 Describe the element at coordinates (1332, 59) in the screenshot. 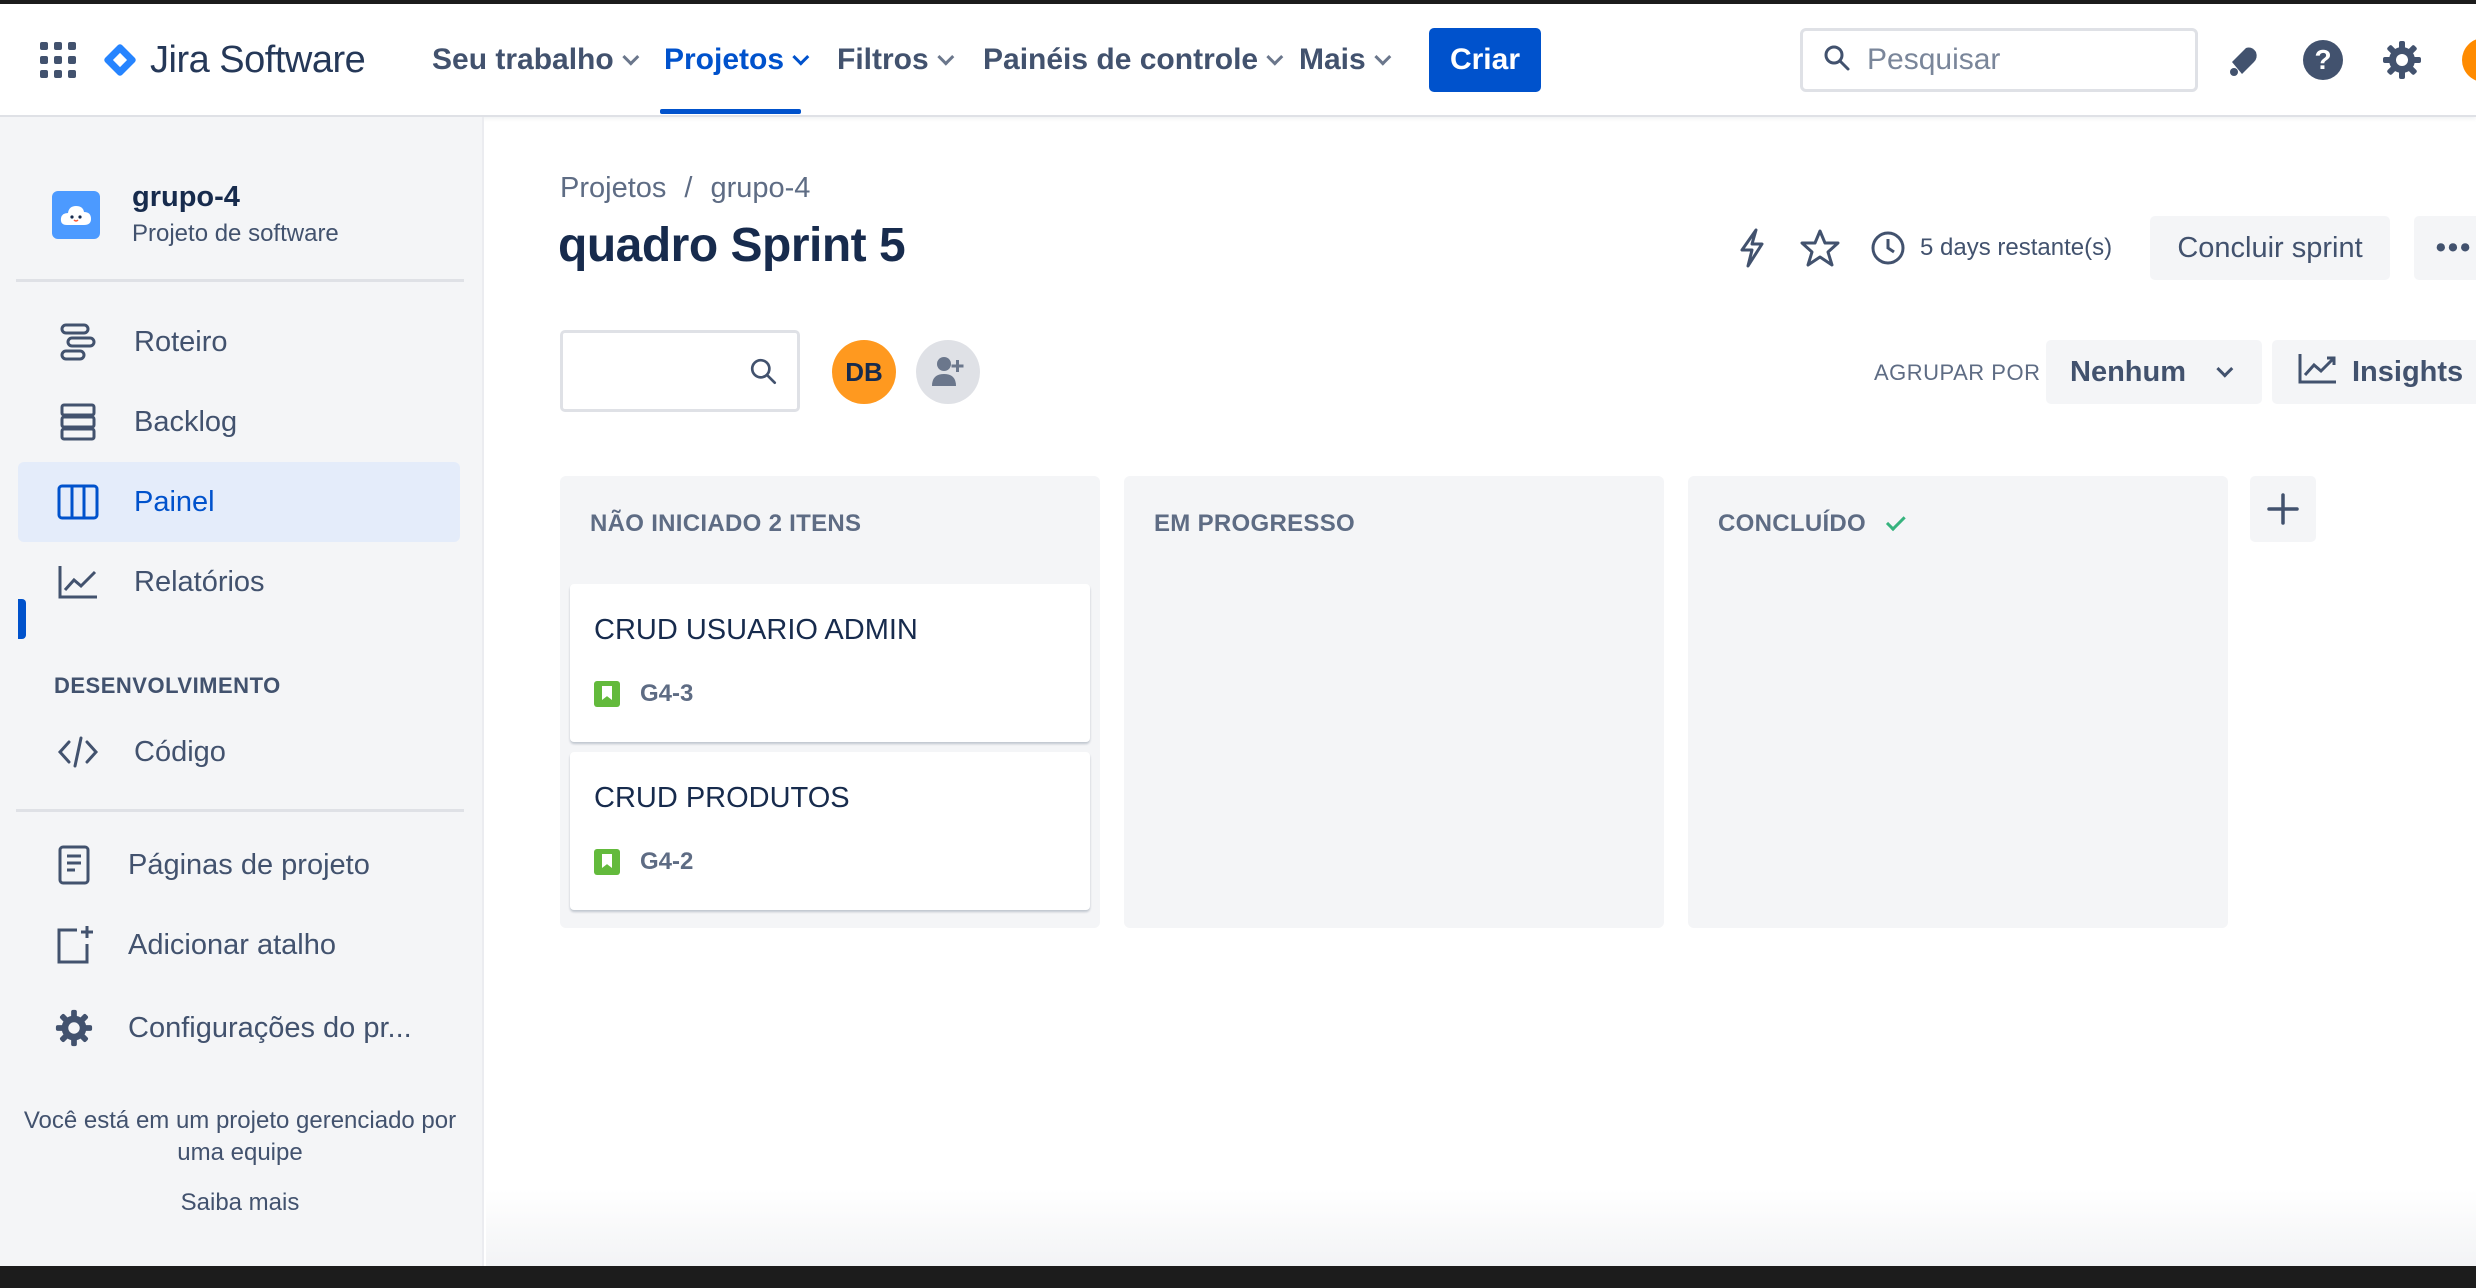

I see `nav-label: Mais` at that location.